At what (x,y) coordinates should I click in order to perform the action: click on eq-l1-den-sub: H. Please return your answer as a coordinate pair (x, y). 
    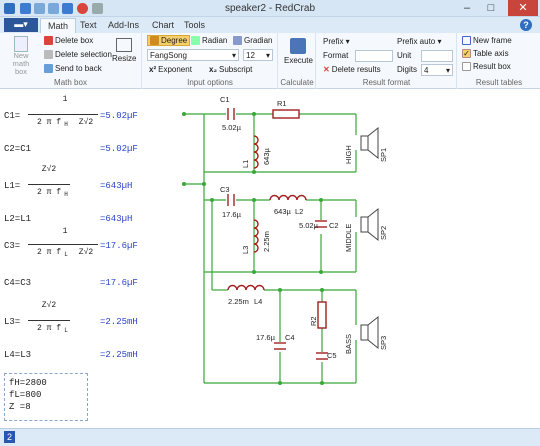
    Looking at the image, I should click on (66, 194).